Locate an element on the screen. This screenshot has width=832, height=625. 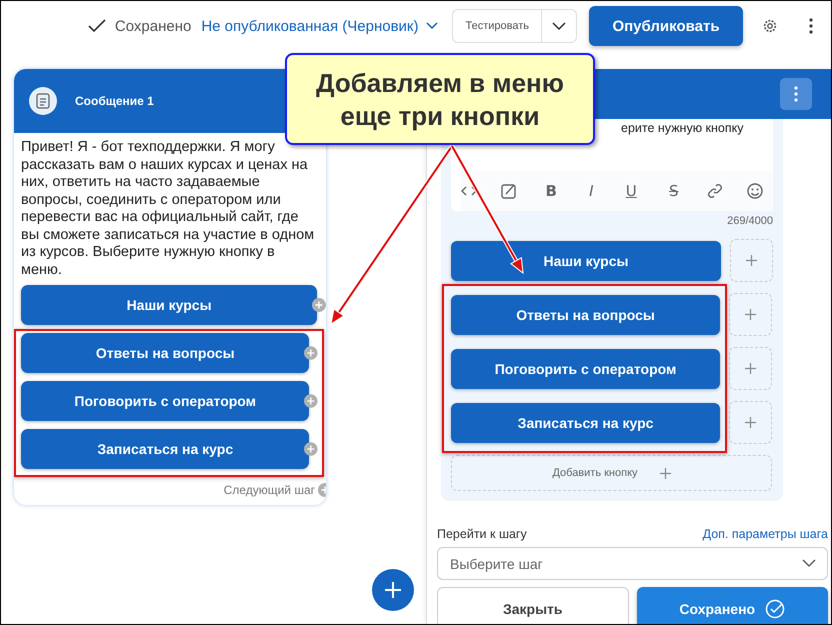
close-button: Закрыть is located at coordinates (532, 605).